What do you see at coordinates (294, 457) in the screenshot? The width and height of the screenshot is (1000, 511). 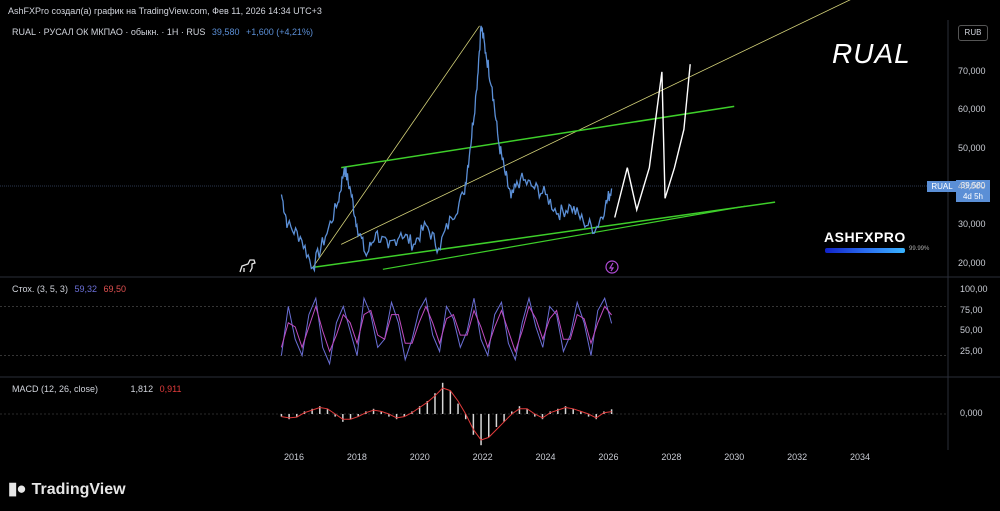 I see `time-axis-tick: 2016` at bounding box center [294, 457].